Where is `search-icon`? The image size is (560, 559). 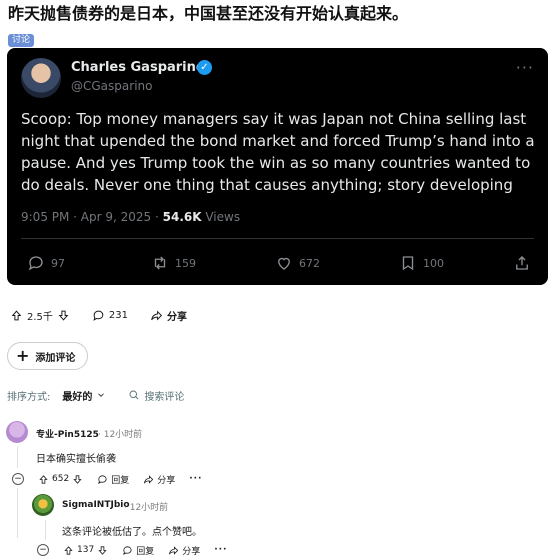 search-icon is located at coordinates (134, 395).